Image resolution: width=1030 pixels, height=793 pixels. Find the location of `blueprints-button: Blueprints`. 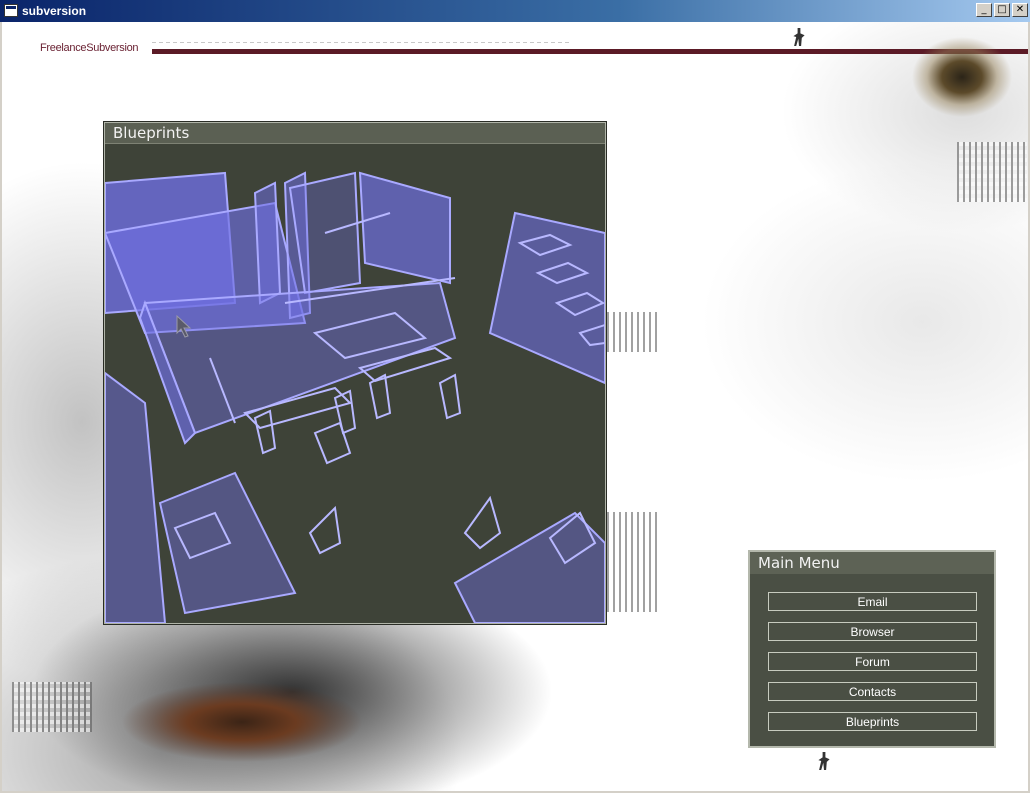

blueprints-button: Blueprints is located at coordinates (872, 721).